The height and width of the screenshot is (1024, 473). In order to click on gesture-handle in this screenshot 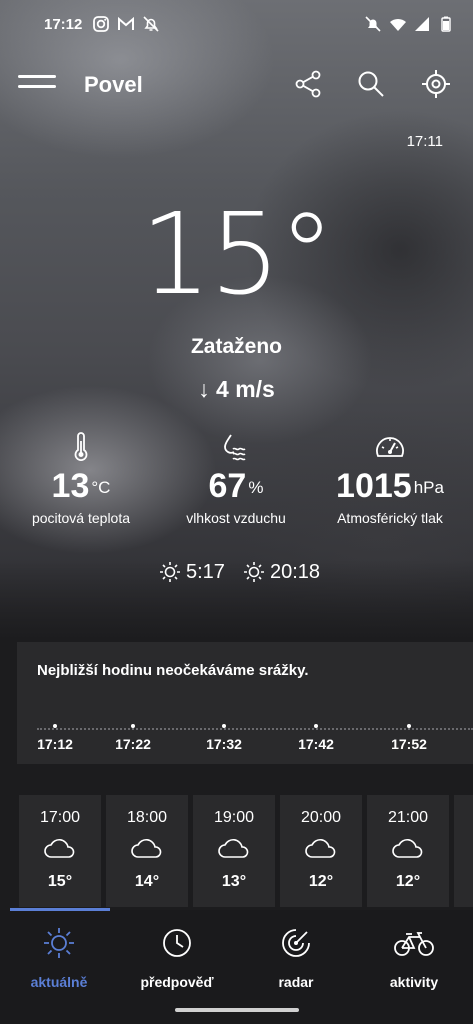, I will do `click(237, 1010)`.